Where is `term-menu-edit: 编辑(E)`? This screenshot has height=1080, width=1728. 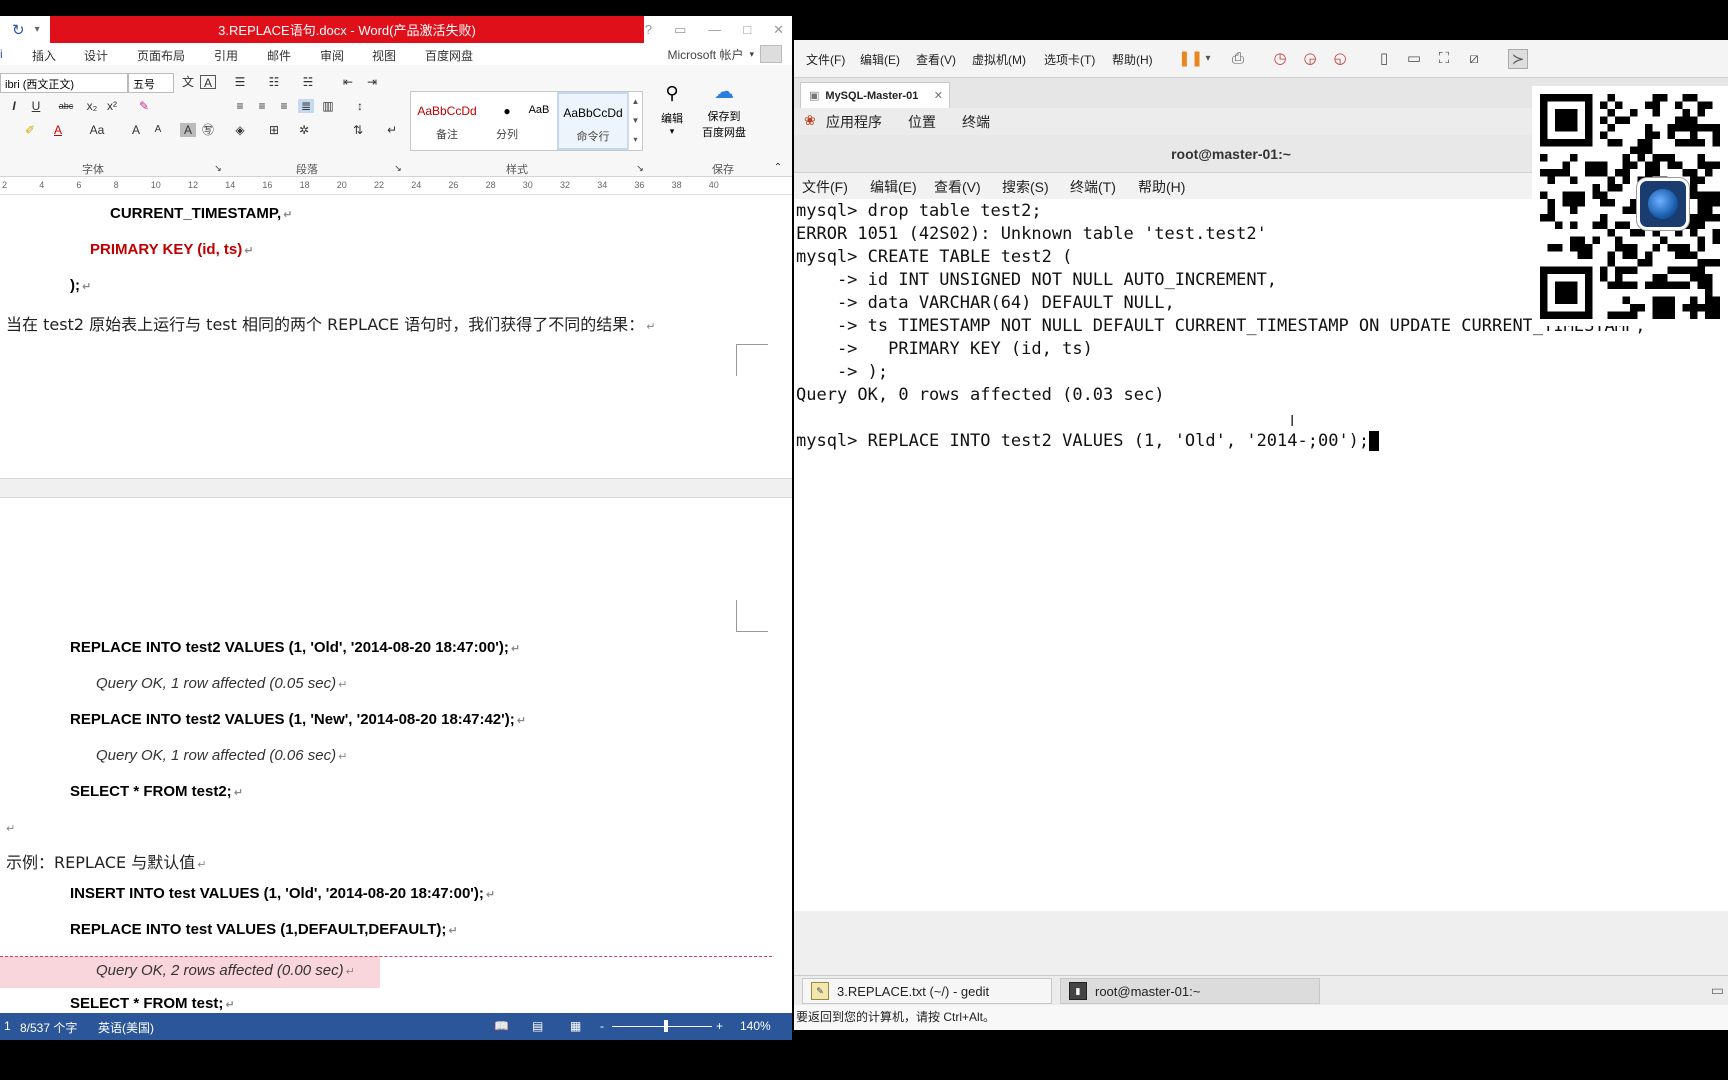
term-menu-edit: 编辑(E) is located at coordinates (893, 187).